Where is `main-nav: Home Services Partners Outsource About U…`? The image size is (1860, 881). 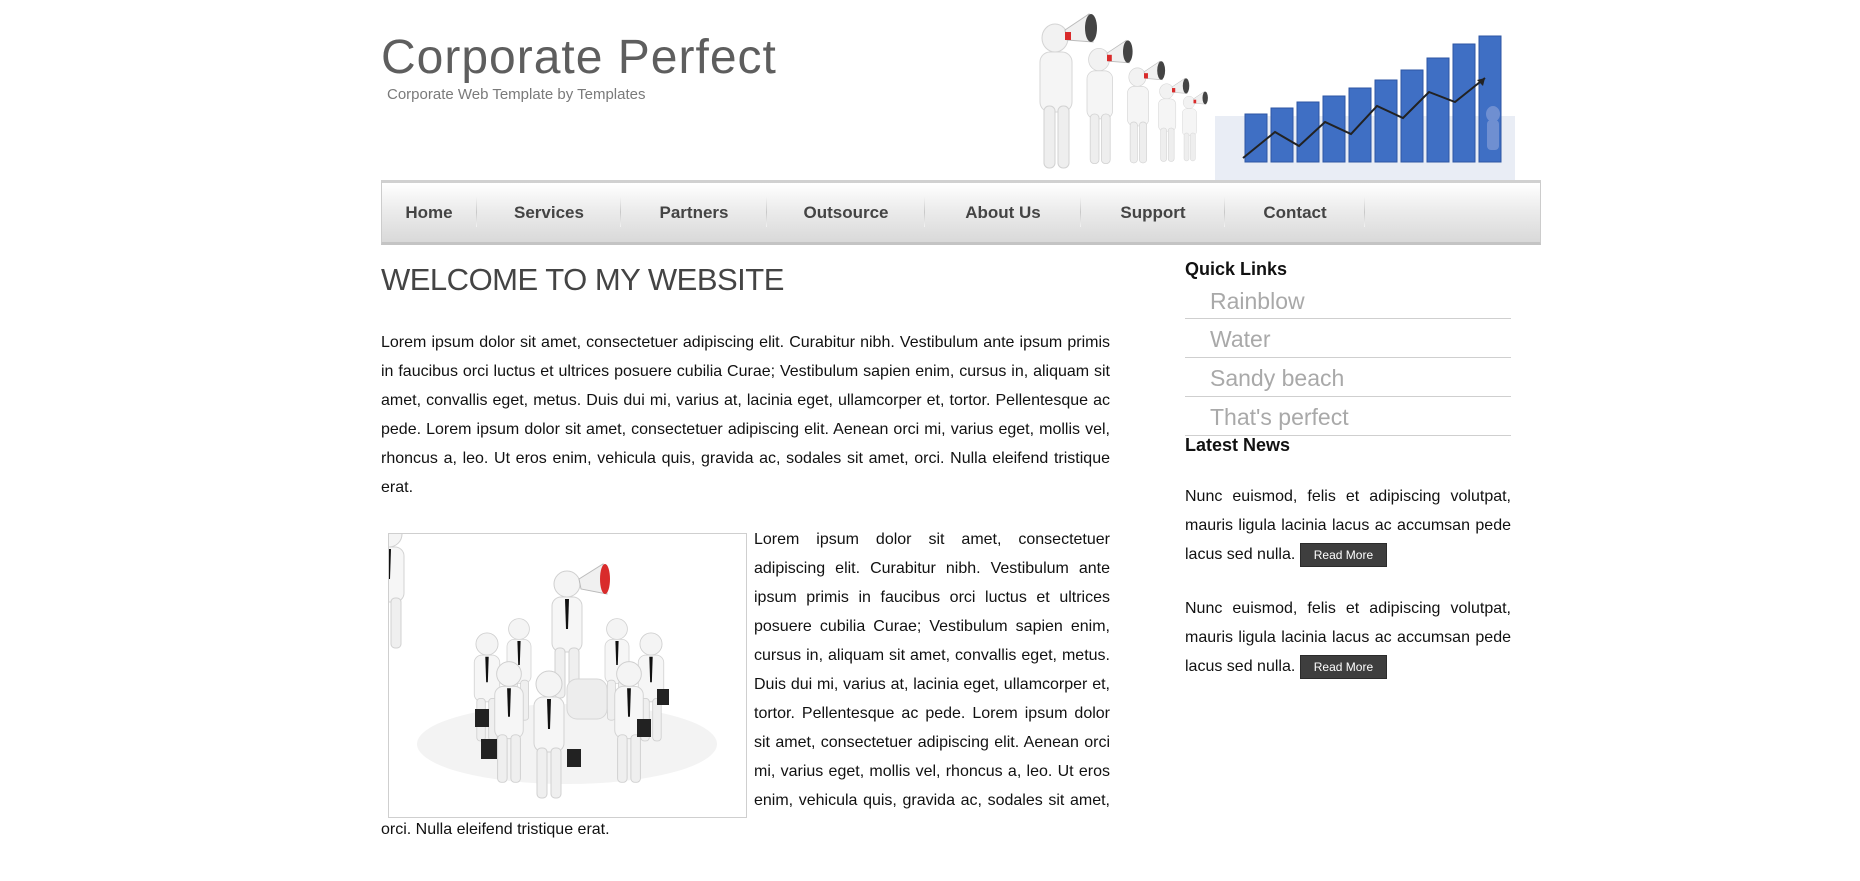
main-nav: Home Services Partners Outsource About U… is located at coordinates (961, 212).